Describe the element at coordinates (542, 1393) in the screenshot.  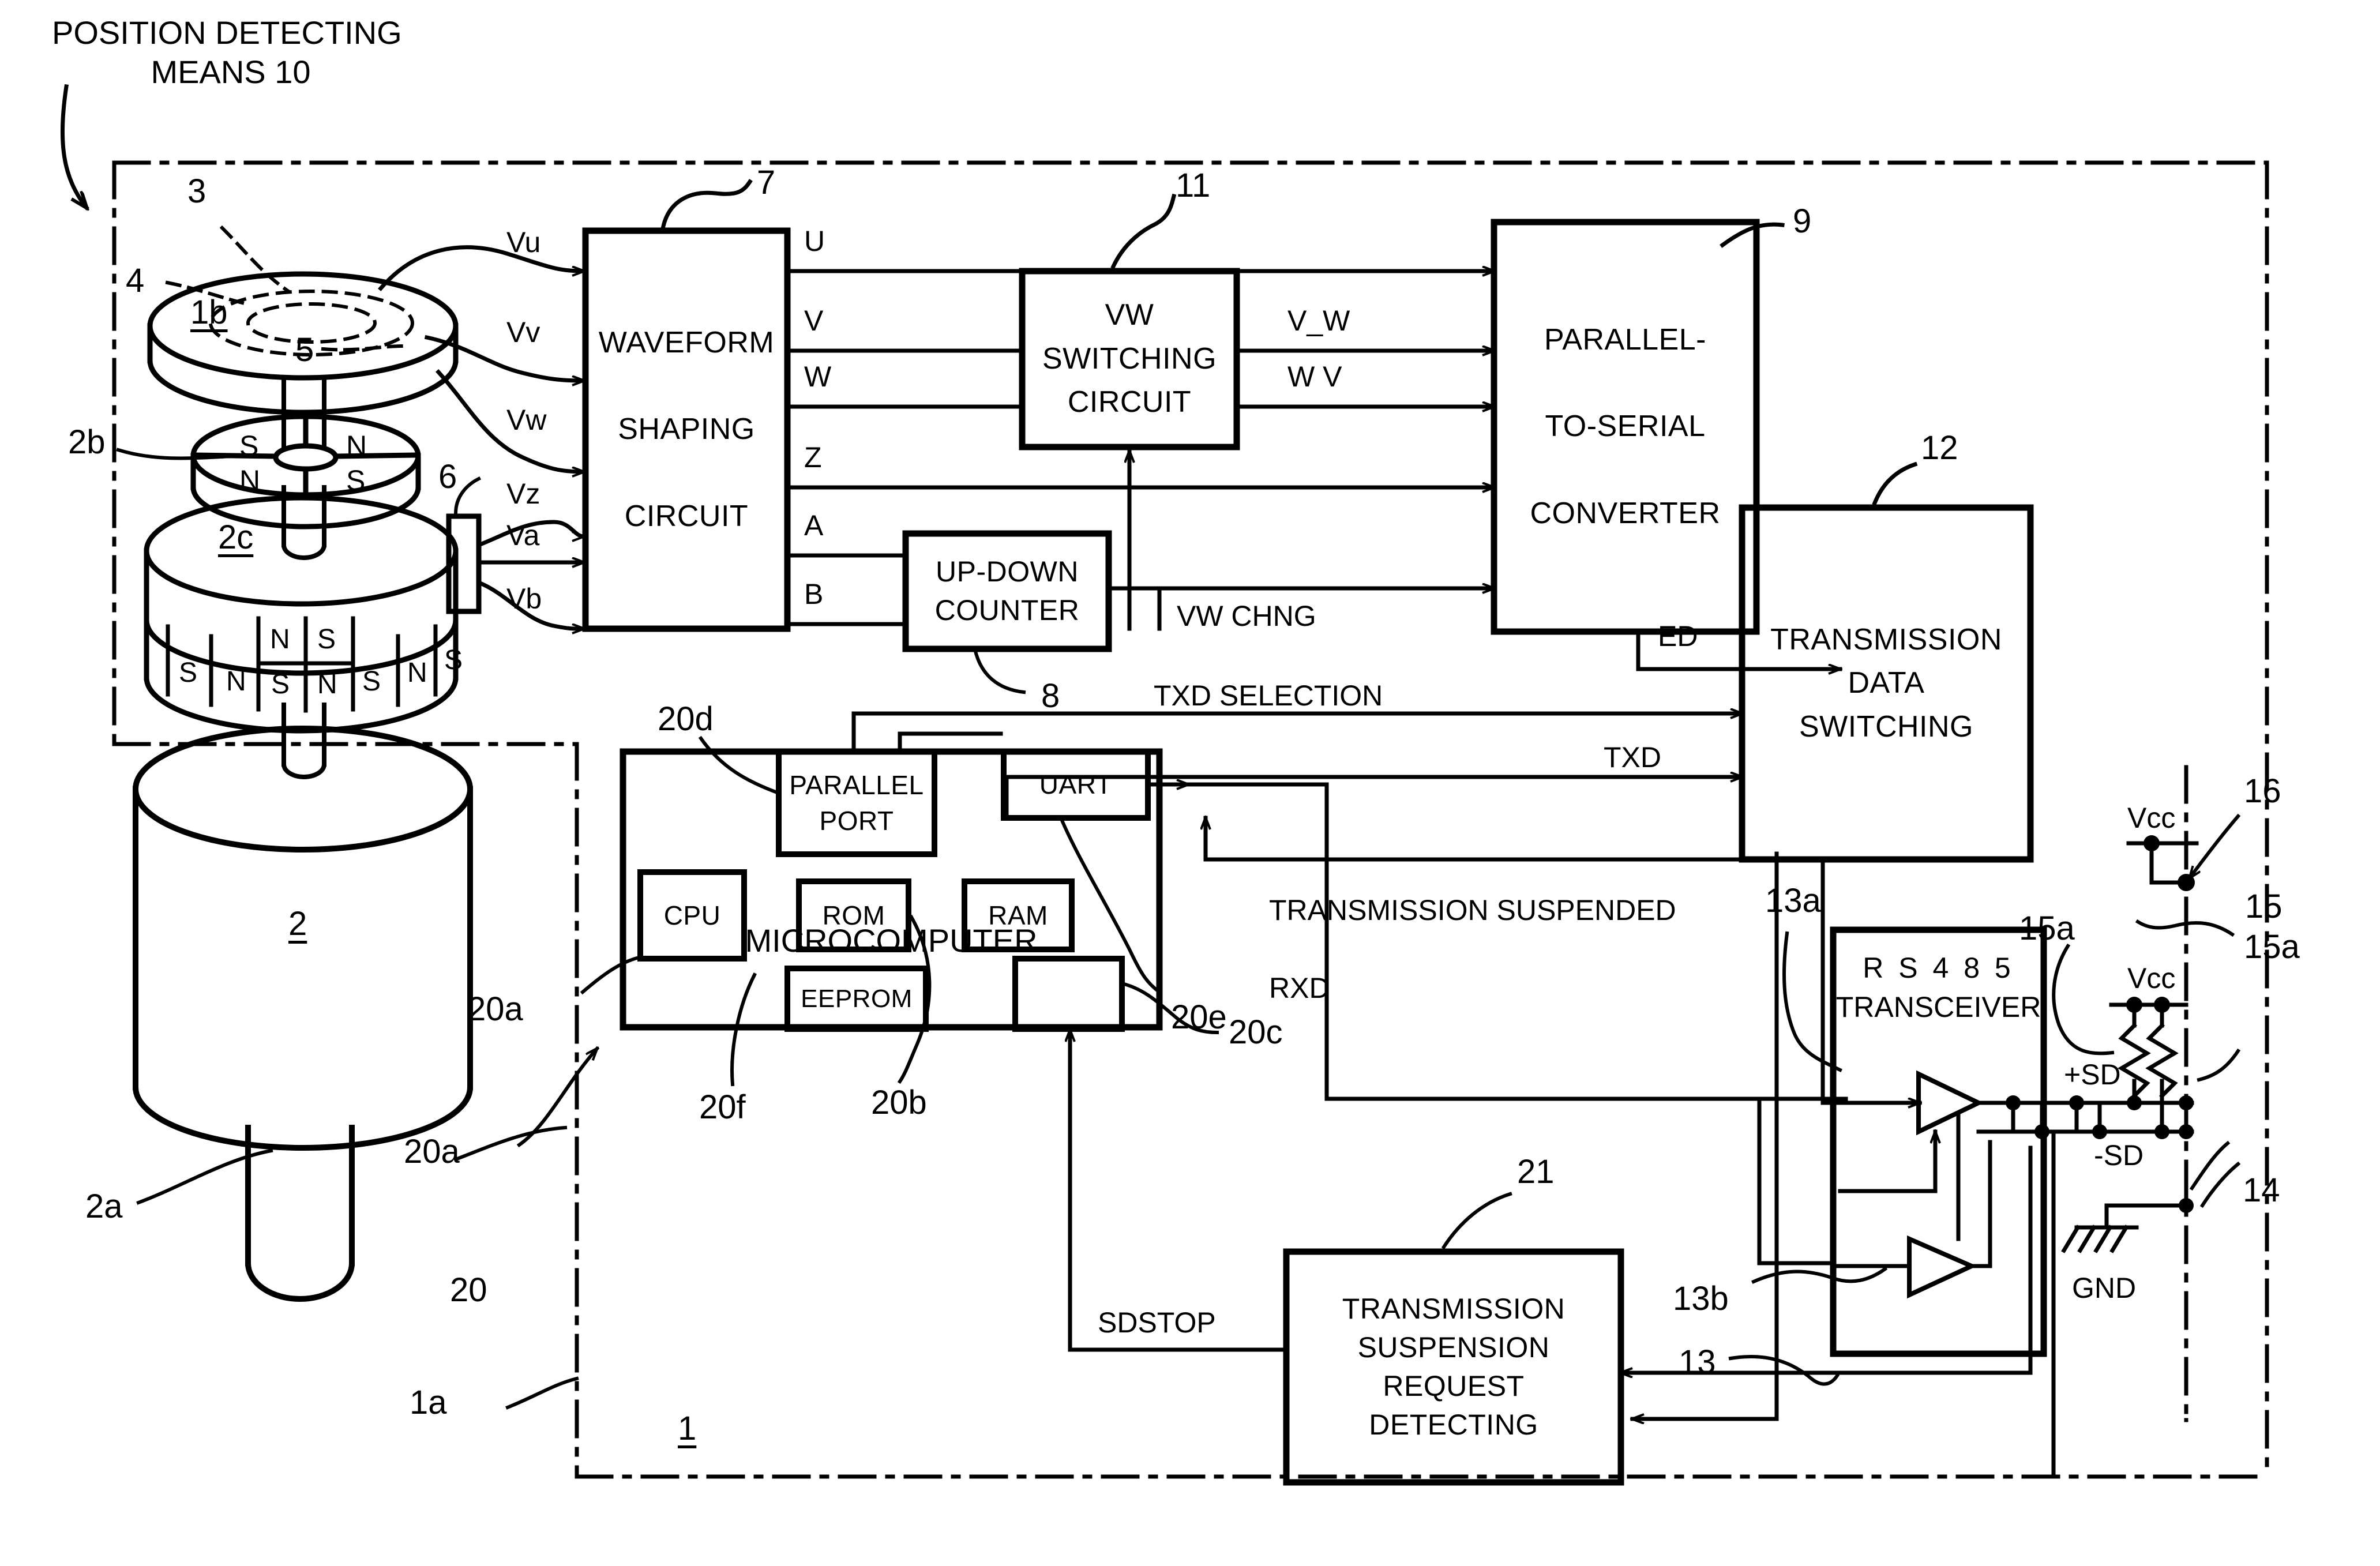
I see `ref-leader-1a` at that location.